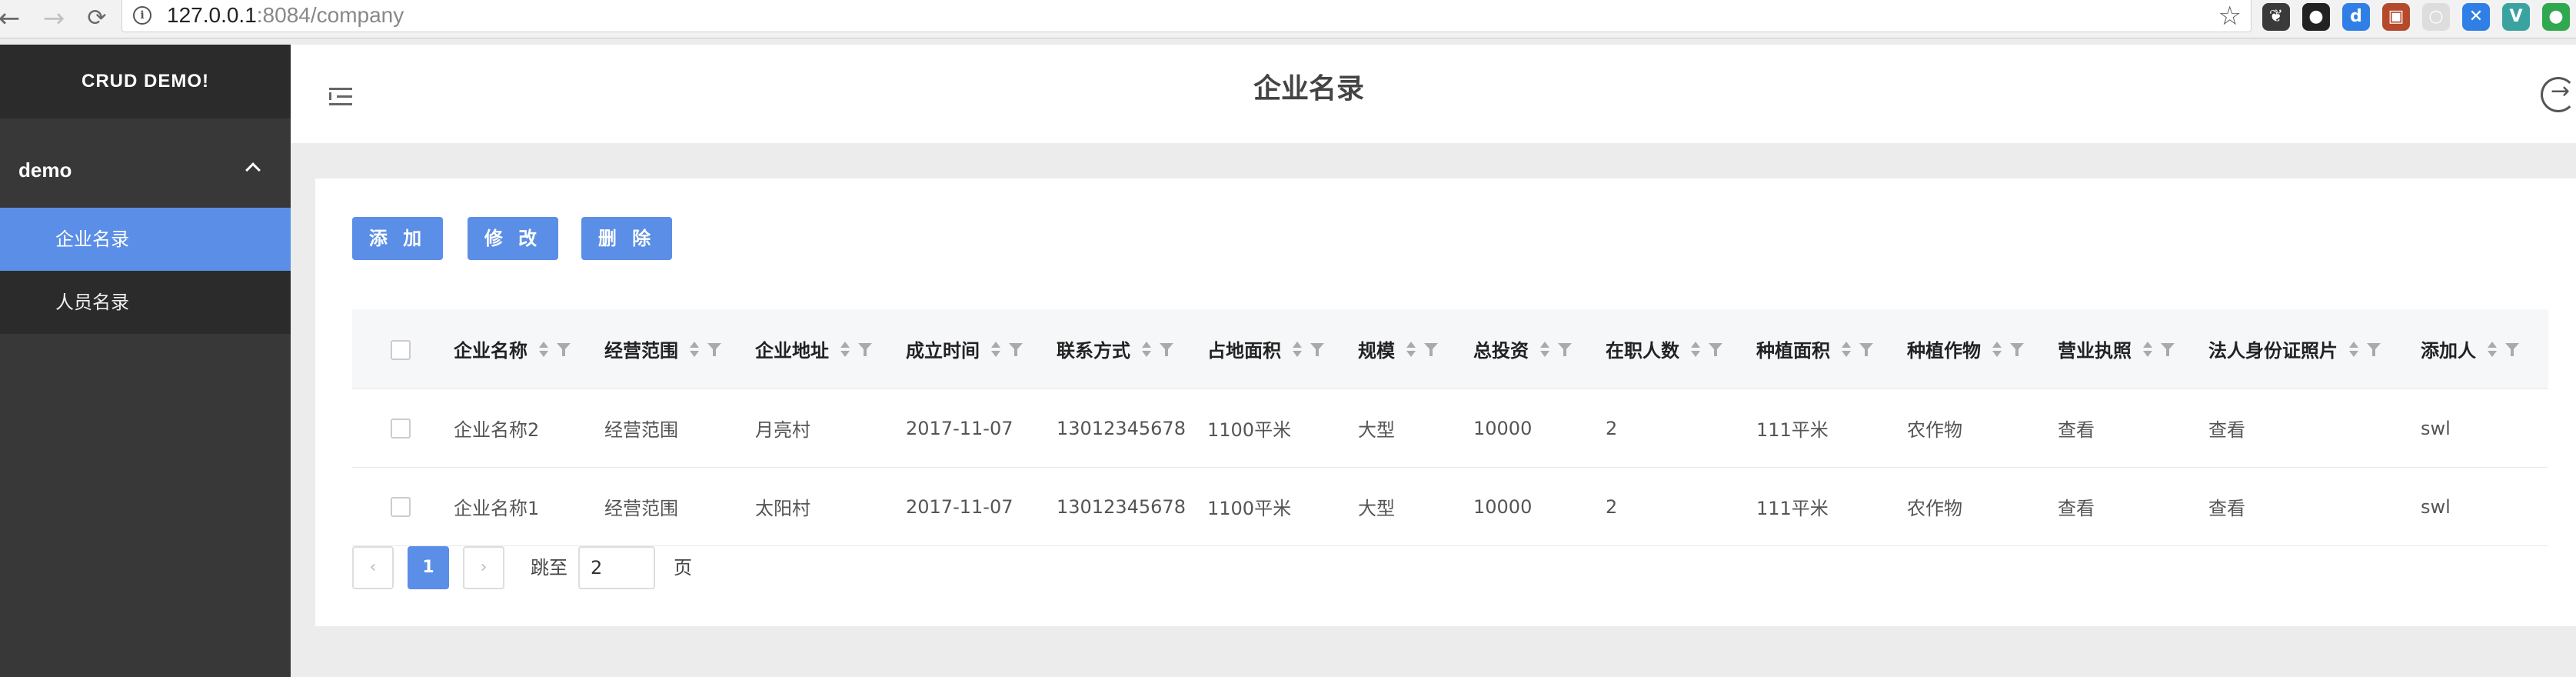 This screenshot has height=677, width=2576. Describe the element at coordinates (45, 170) in the screenshot. I see `menu-group-label: demo` at that location.